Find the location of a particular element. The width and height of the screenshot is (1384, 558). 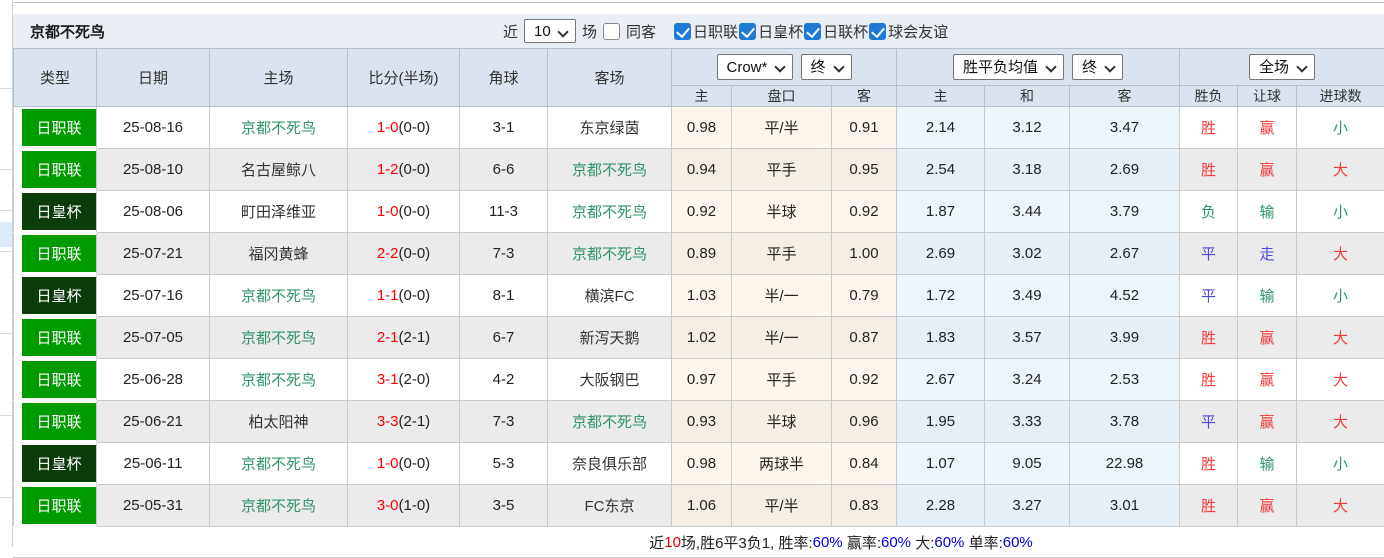

avg-home: 1.07 is located at coordinates (941, 464).